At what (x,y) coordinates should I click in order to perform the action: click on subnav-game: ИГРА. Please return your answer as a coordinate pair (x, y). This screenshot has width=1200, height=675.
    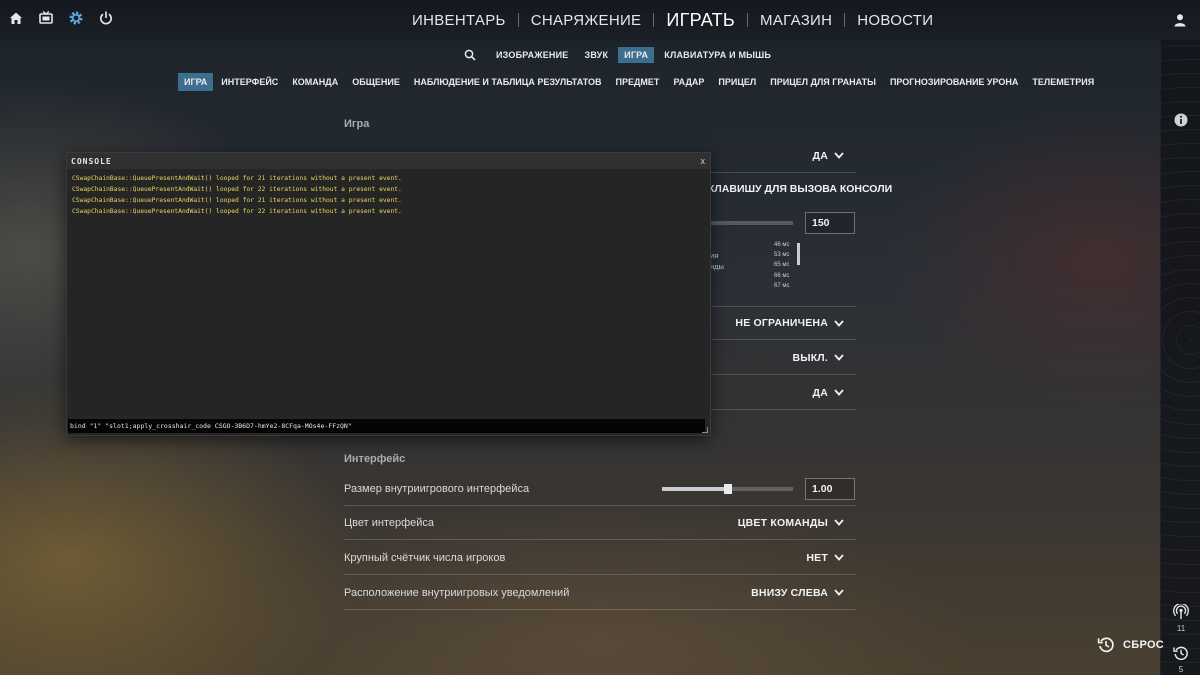
    Looking at the image, I should click on (636, 55).